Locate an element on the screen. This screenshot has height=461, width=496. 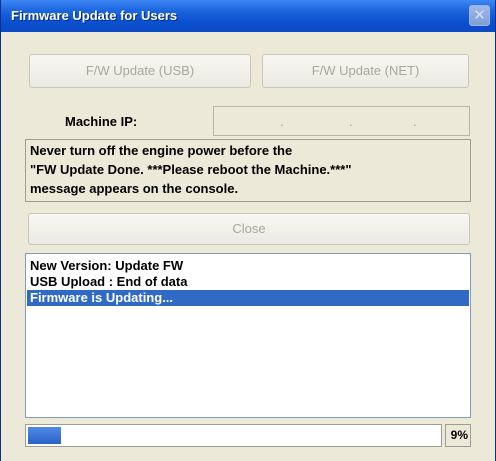
machine-ip-field: . . . is located at coordinates (341, 121).